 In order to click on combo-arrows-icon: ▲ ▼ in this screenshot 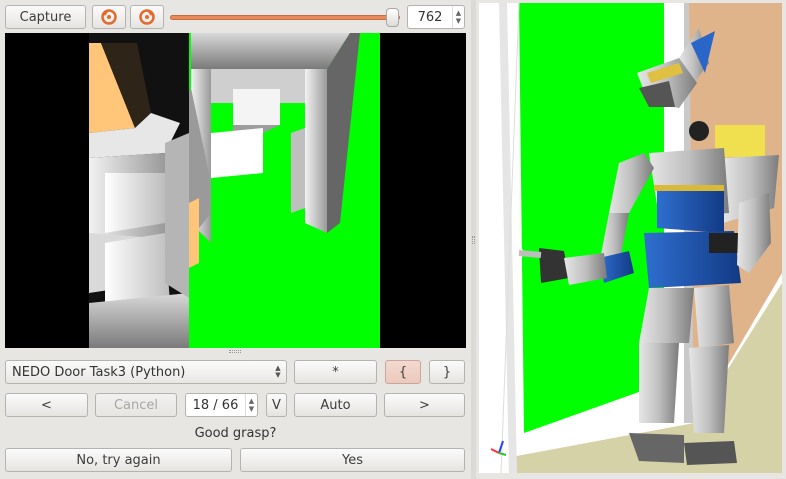, I will do `click(278, 371)`.